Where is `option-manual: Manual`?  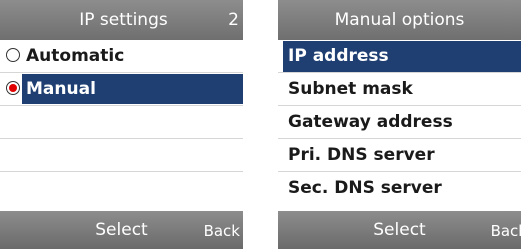
option-manual: Manual is located at coordinates (121, 89).